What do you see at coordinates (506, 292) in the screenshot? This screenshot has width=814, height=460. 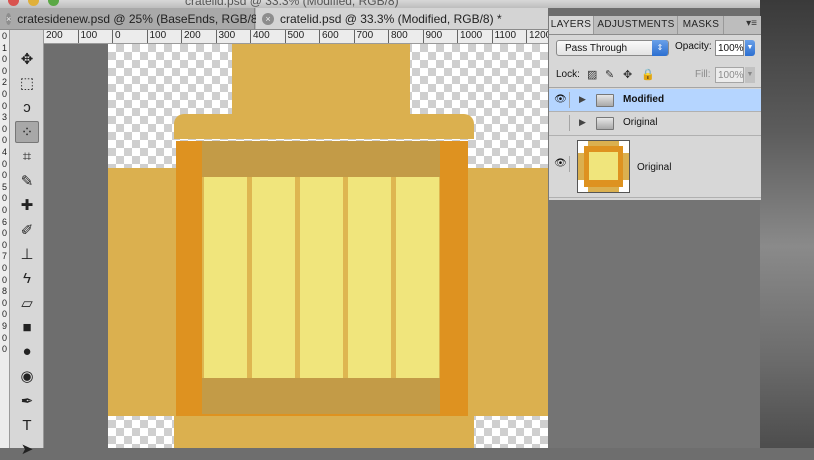 I see `crate-right-flap` at bounding box center [506, 292].